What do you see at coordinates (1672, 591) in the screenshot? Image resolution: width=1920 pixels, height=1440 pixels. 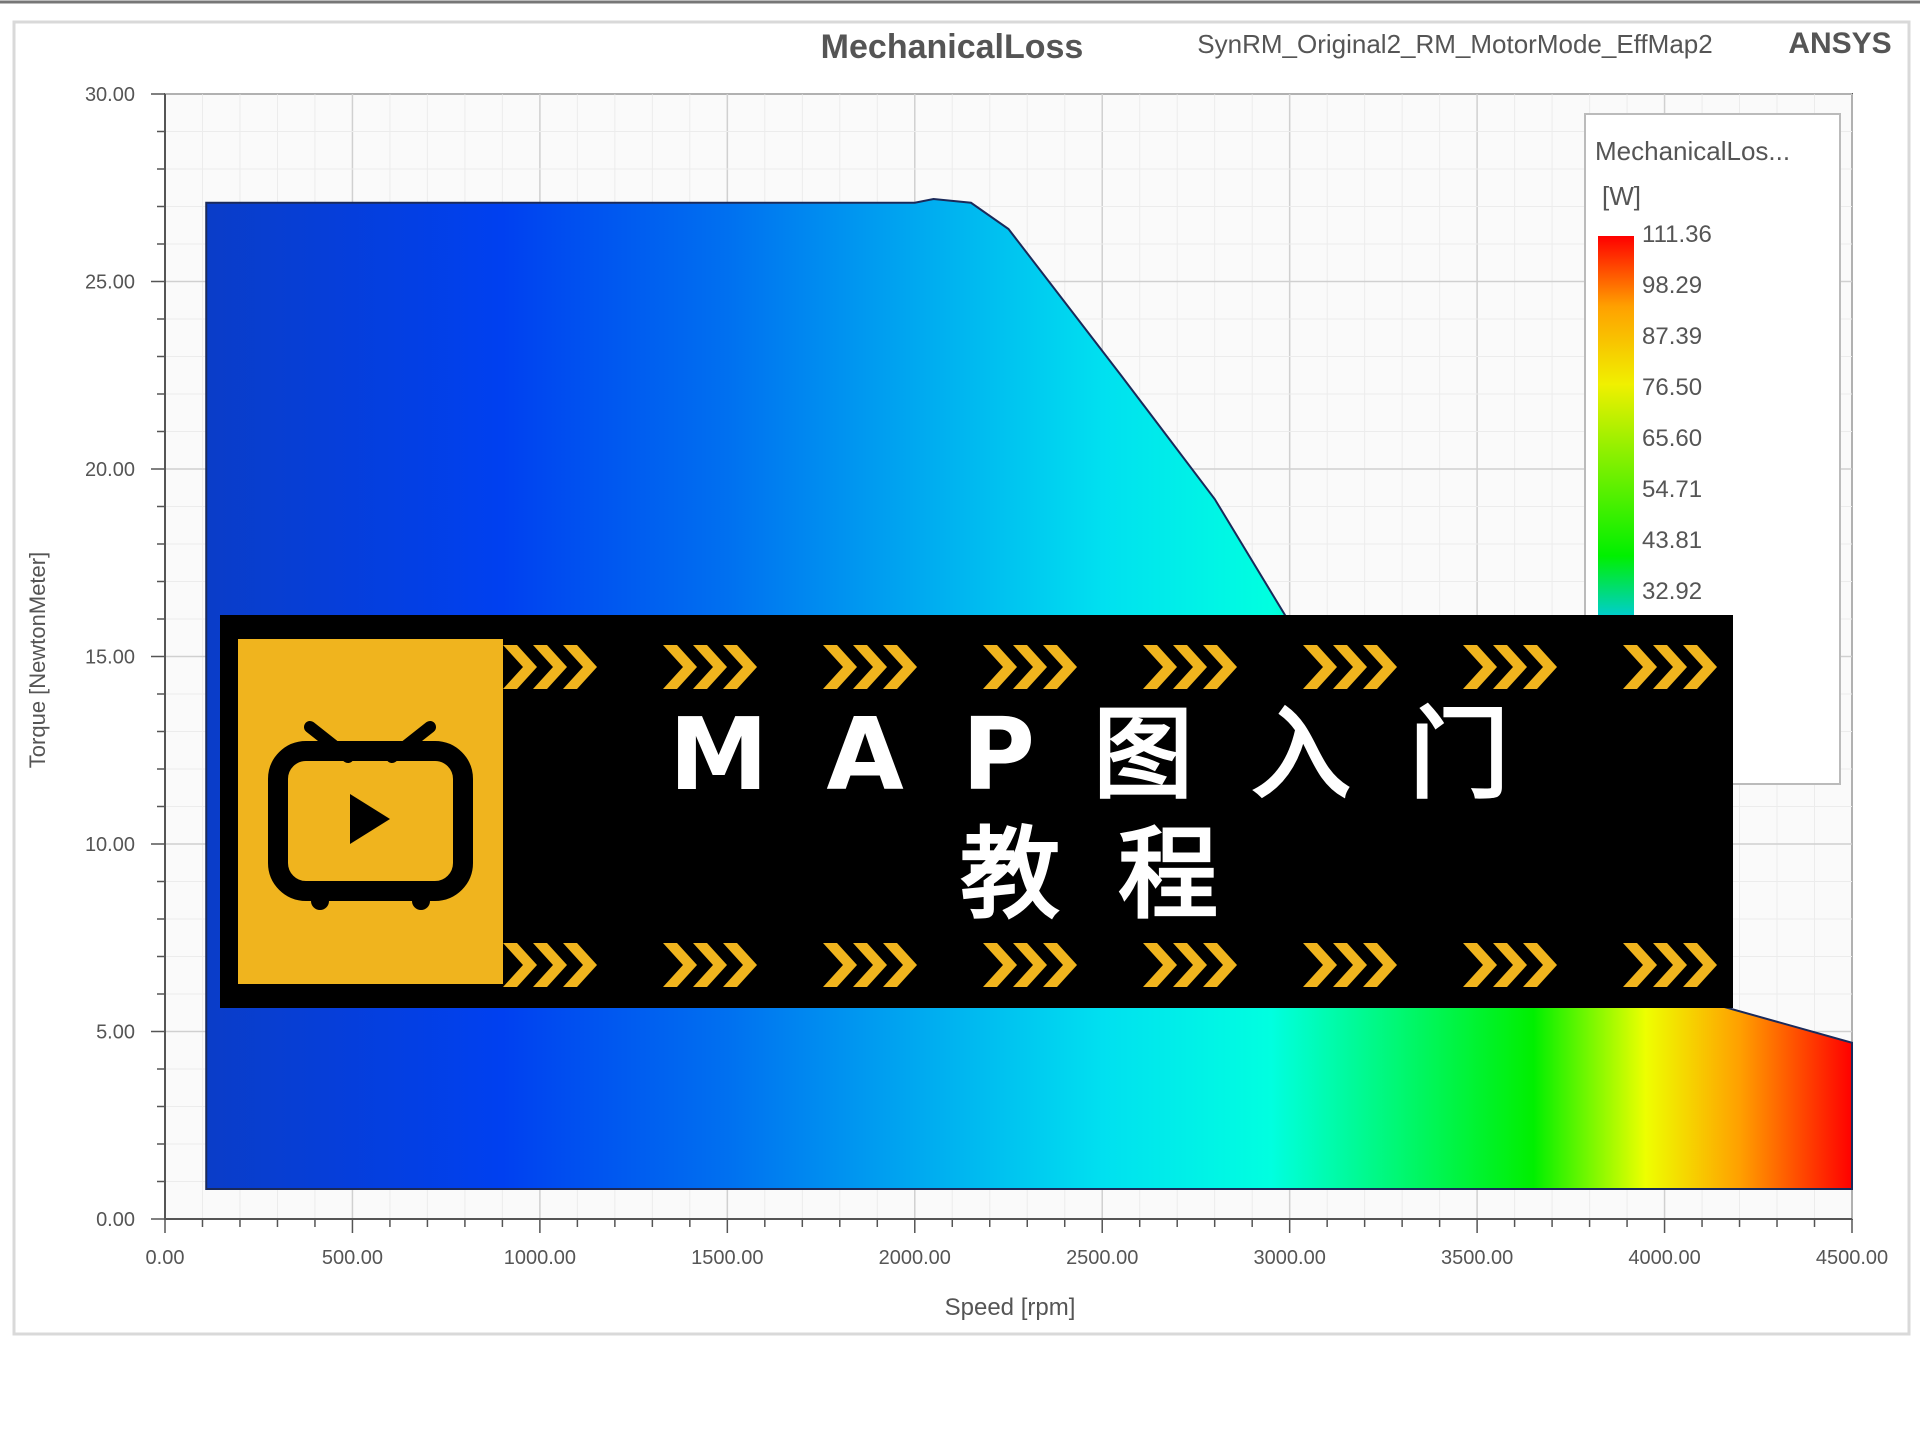 I see `legend-value-label: 32.92` at bounding box center [1672, 591].